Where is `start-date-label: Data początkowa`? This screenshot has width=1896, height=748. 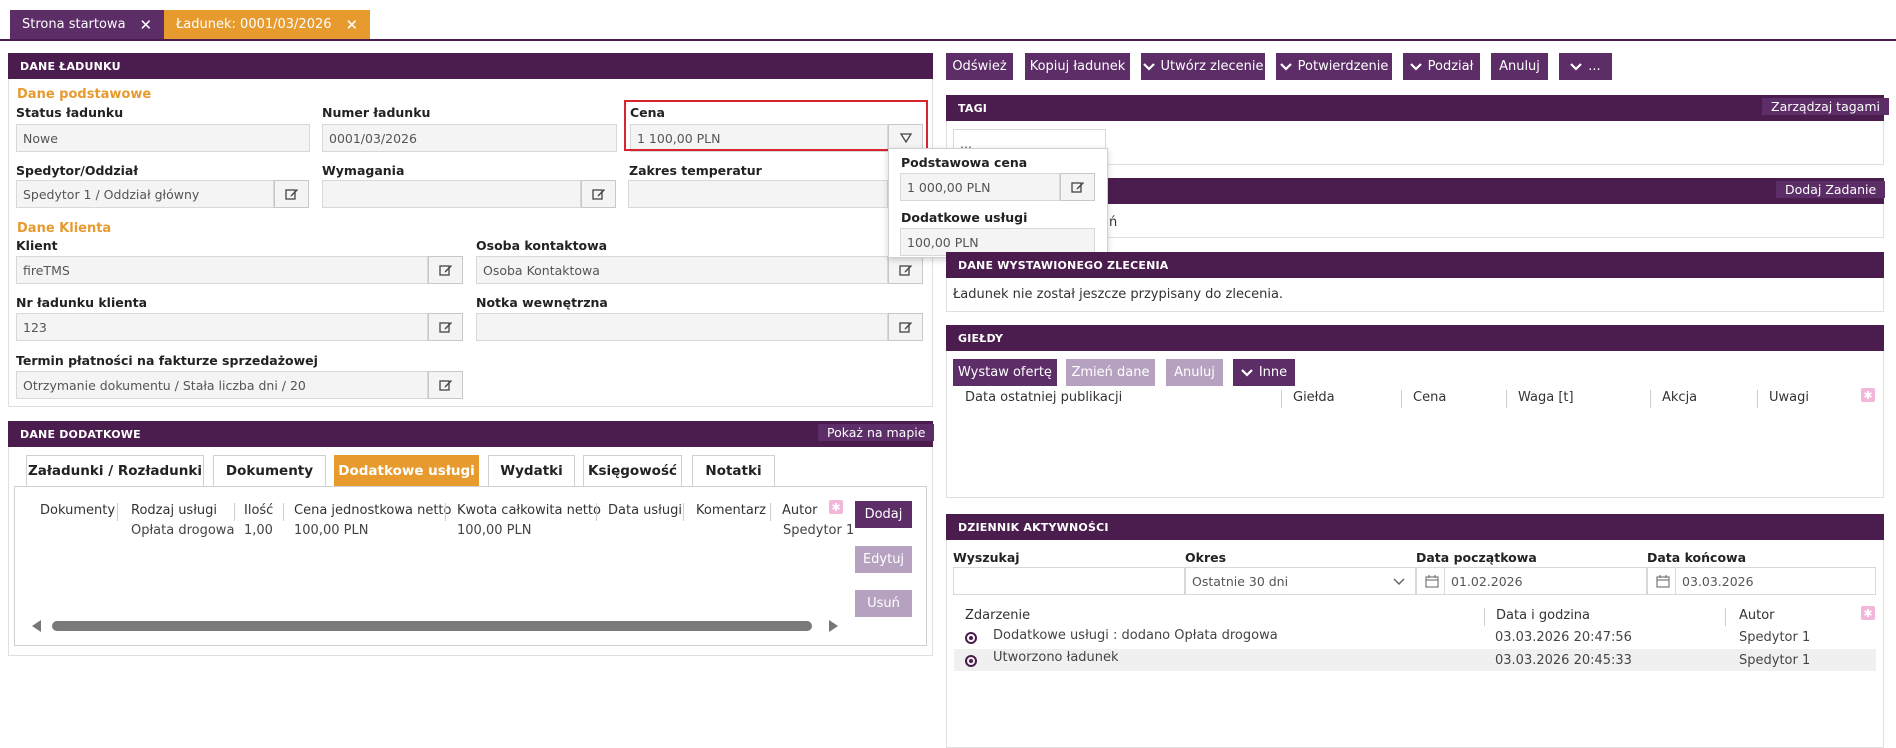 start-date-label: Data początkowa is located at coordinates (1476, 557).